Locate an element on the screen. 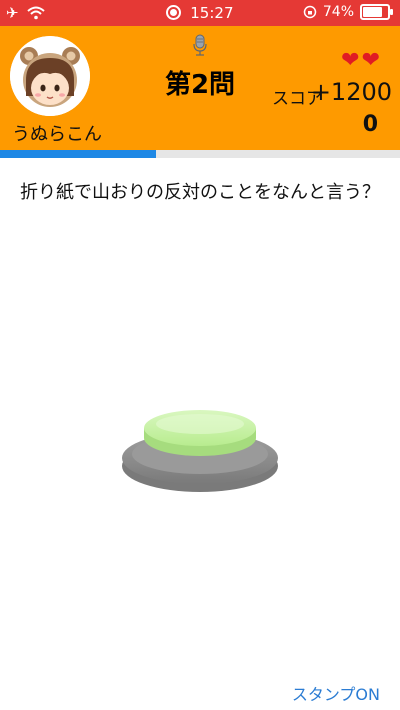  battery-percent: 74% is located at coordinates (338, 12).